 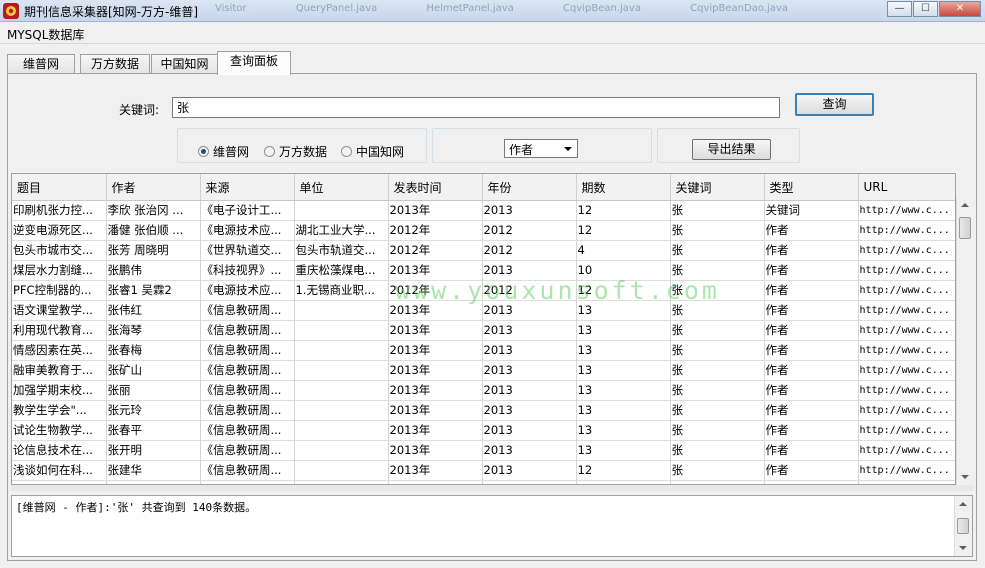 What do you see at coordinates (476, 107) in the screenshot?
I see `keyword-input` at bounding box center [476, 107].